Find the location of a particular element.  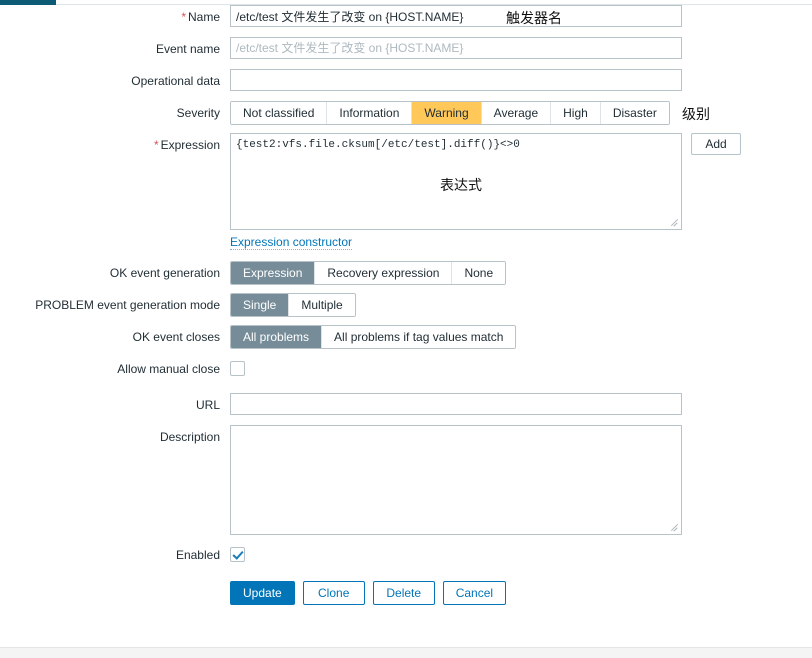

event-name-input is located at coordinates (456, 48).